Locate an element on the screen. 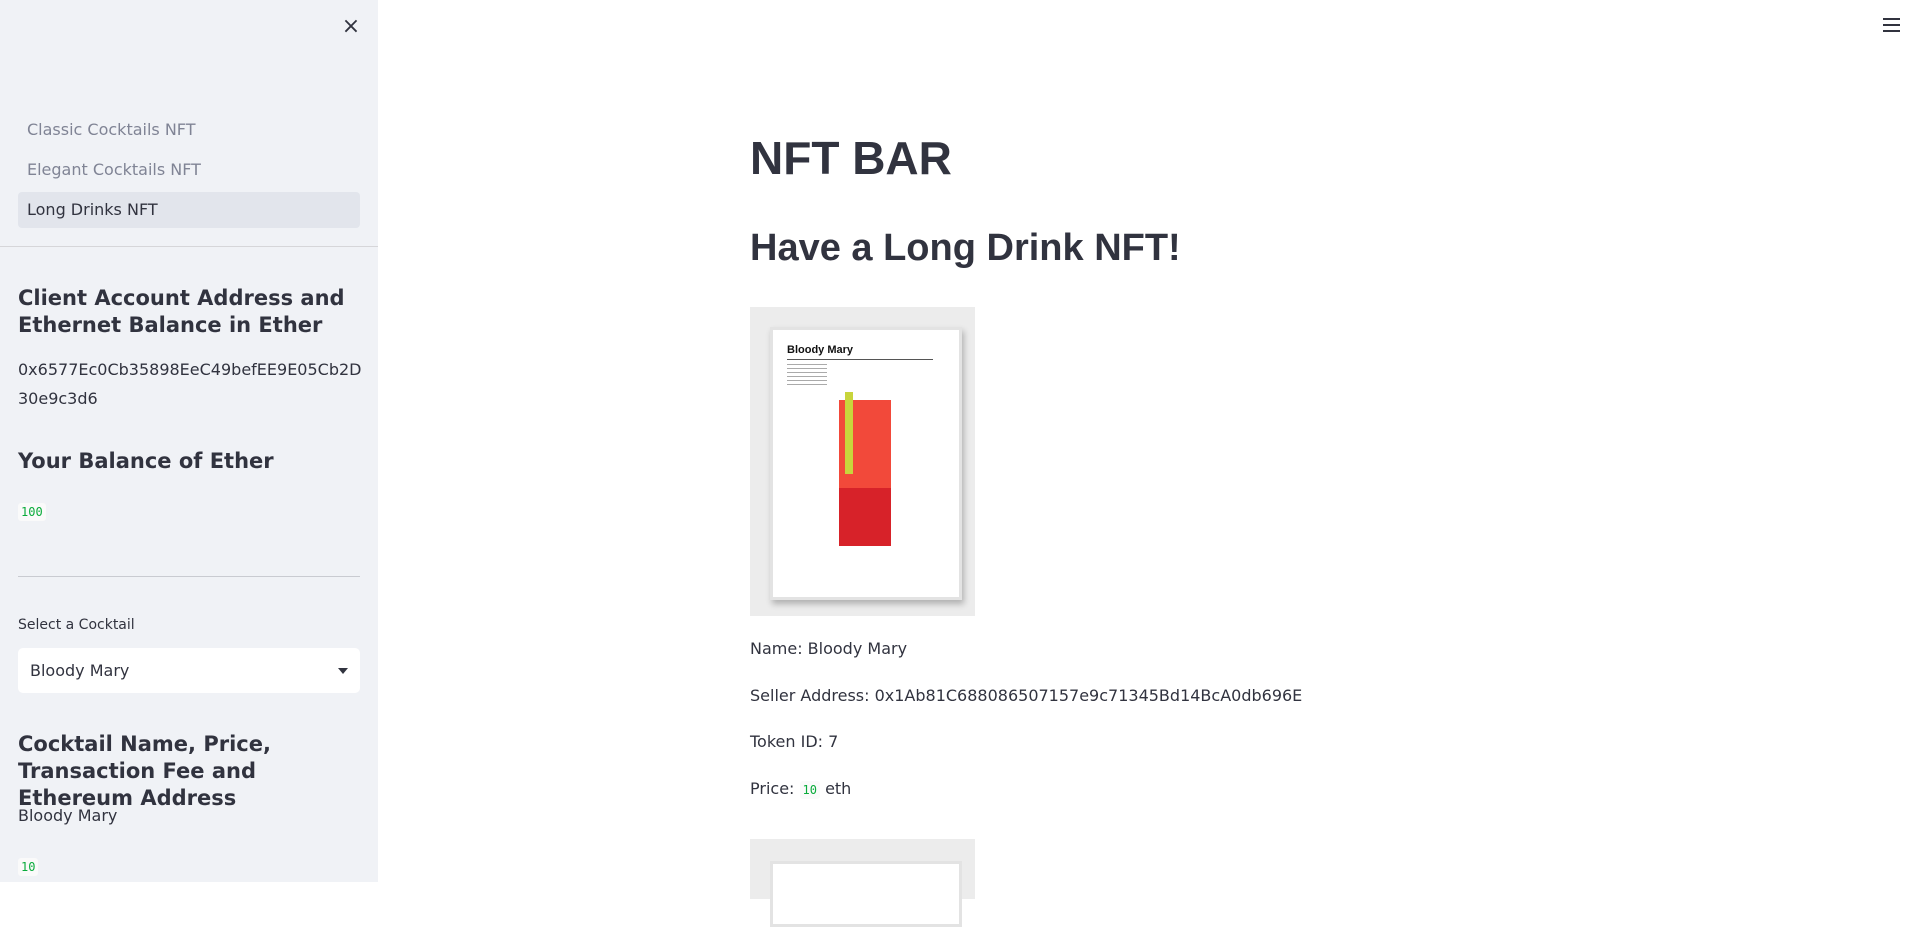 Image resolution: width=1920 pixels, height=927 pixels. nft-token-id: Token ID: 7 is located at coordinates (794, 741).